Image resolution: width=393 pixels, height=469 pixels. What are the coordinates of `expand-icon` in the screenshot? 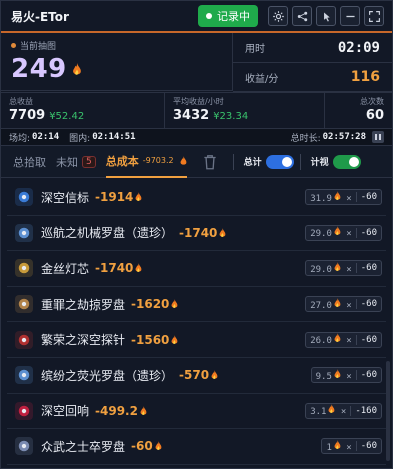 It's located at (374, 16).